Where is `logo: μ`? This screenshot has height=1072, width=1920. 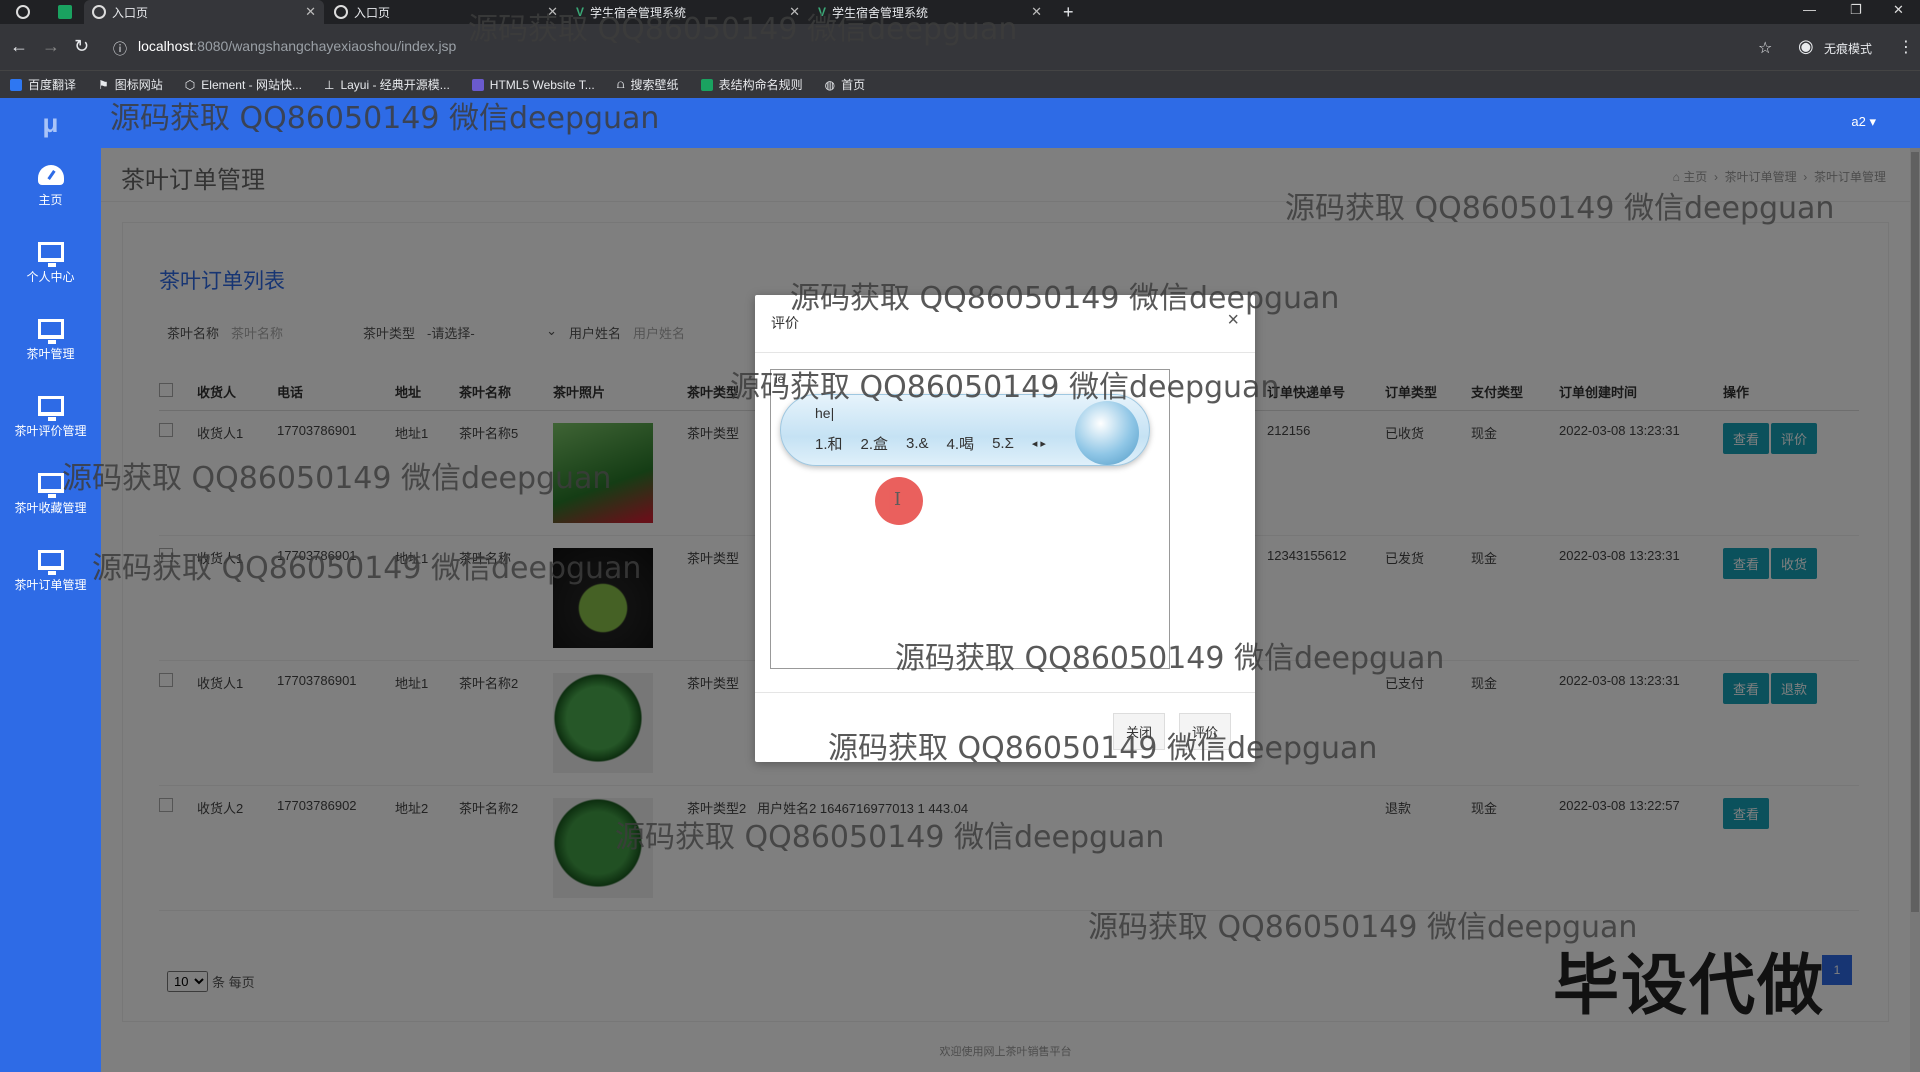 logo: μ is located at coordinates (50, 122).